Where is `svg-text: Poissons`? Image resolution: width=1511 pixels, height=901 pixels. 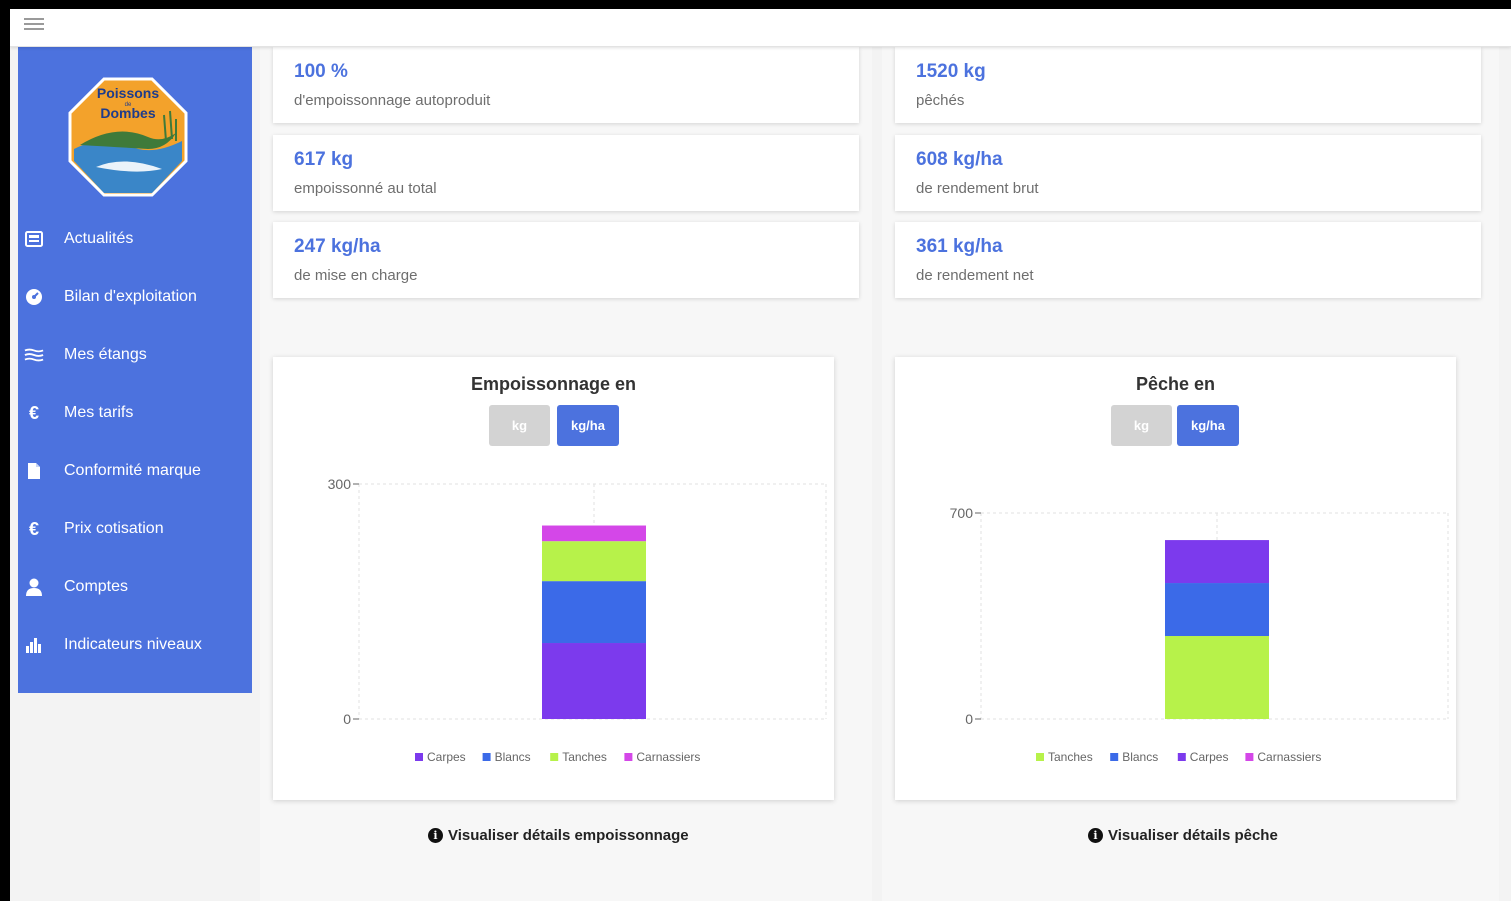
svg-text: Poissons is located at coordinates (128, 93).